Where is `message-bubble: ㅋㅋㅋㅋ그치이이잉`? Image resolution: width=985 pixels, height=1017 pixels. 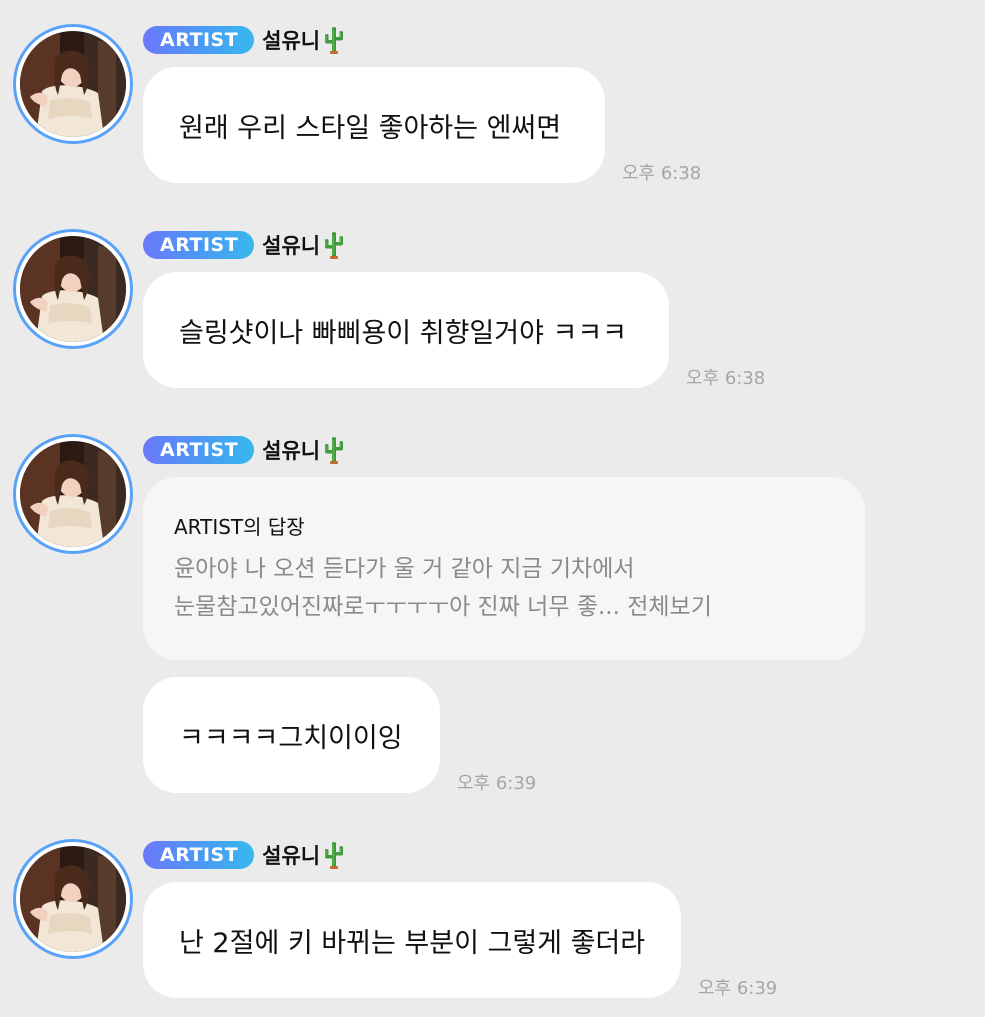 message-bubble: ㅋㅋㅋㅋ그치이이잉 is located at coordinates (291, 735).